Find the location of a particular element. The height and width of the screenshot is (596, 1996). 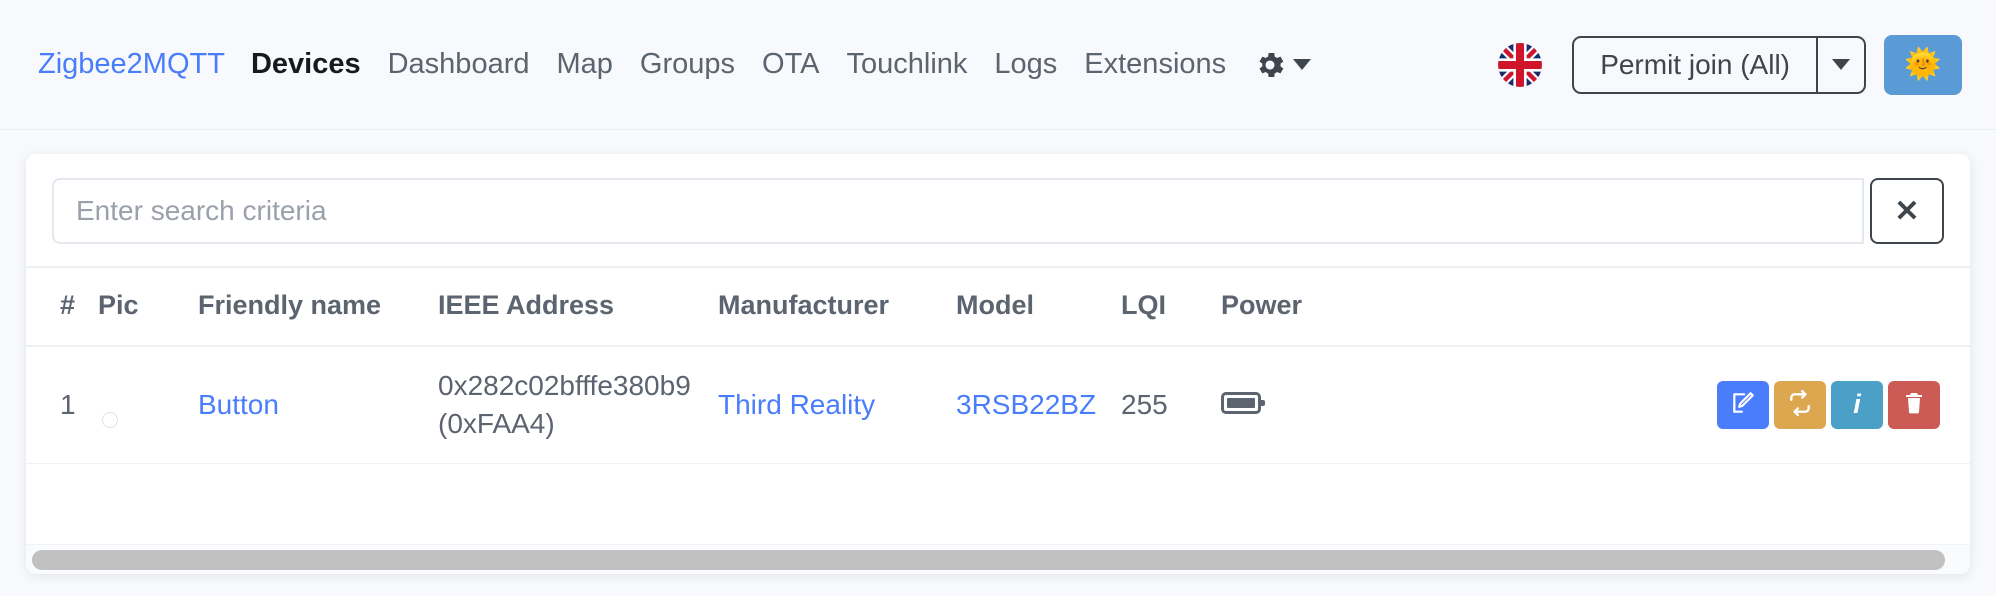

cell-model: 3RSB22BZ is located at coordinates (1038, 405).